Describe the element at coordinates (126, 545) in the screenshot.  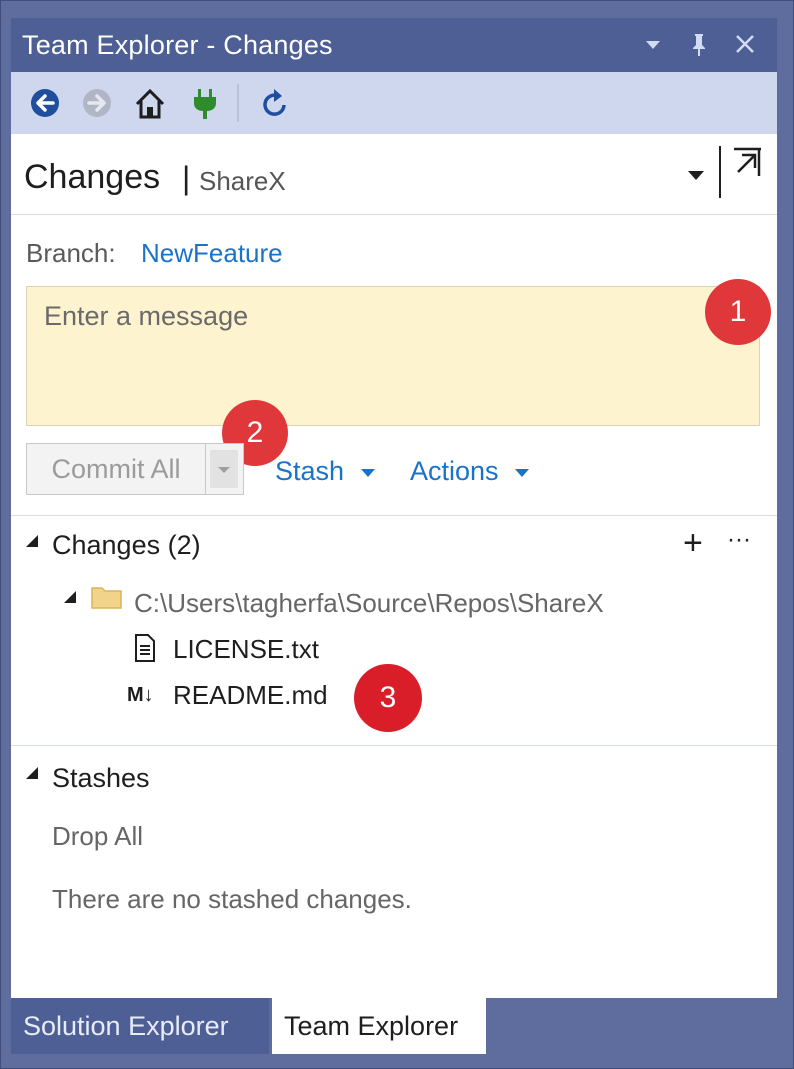
I see `changes-section-title: Changes (2)` at that location.